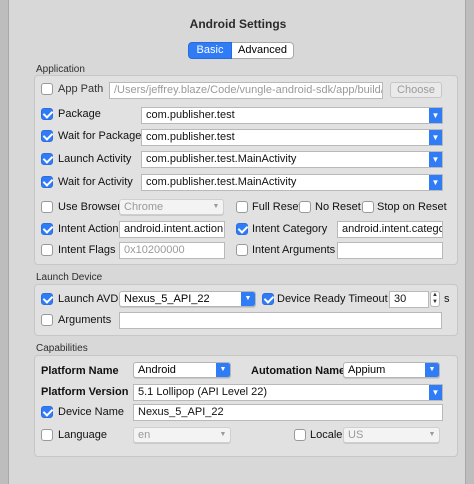  Describe the element at coordinates (292, 159) in the screenshot. I see `launch-activity-combo: com.publisher.test.MainActivity ▼` at that location.